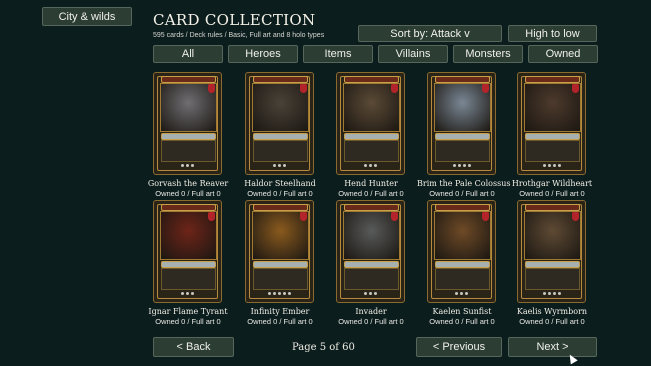 The height and width of the screenshot is (366, 651). I want to click on card-name: Invader, so click(371, 311).